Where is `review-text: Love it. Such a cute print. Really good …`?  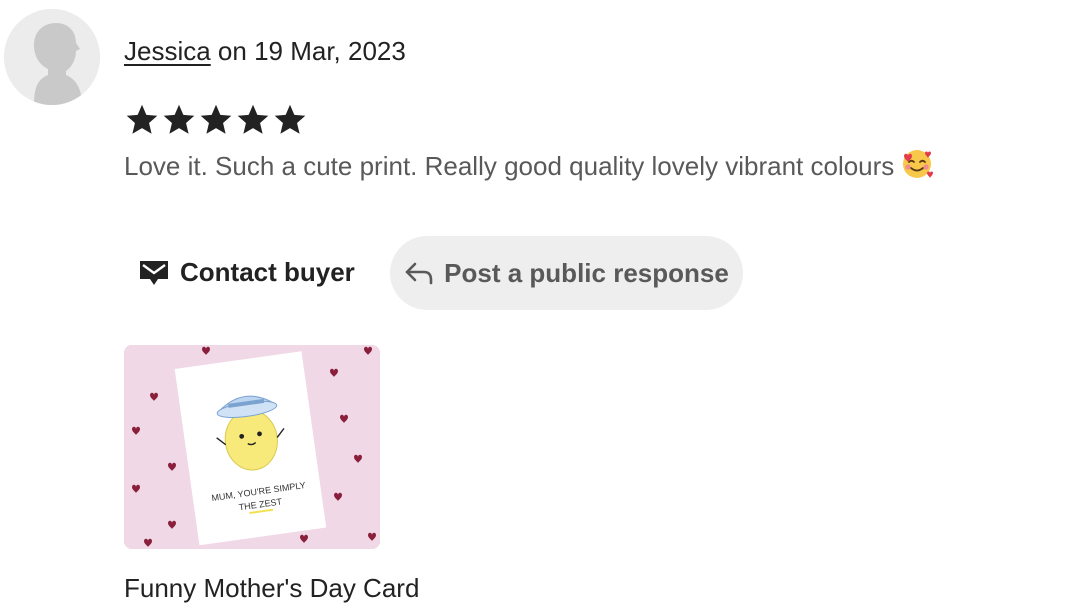
review-text: Love it. Such a cute print. Really good … is located at coordinates (509, 166).